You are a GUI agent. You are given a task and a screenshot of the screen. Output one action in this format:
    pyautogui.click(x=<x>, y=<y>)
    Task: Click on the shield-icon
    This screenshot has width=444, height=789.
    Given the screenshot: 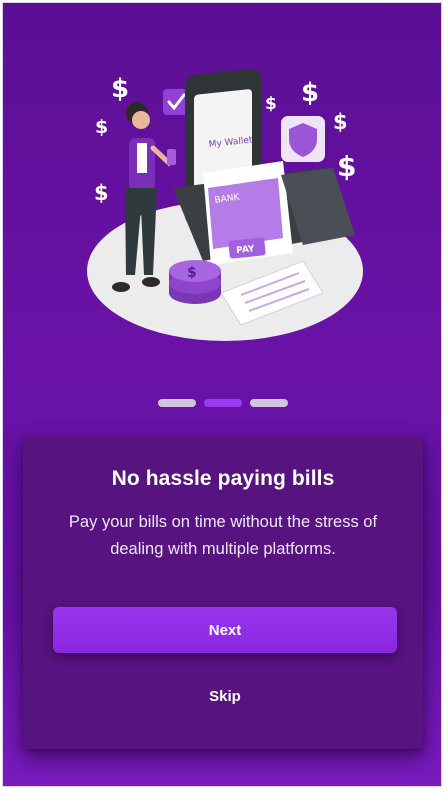 What is the action you would take?
    pyautogui.click(x=303, y=139)
    